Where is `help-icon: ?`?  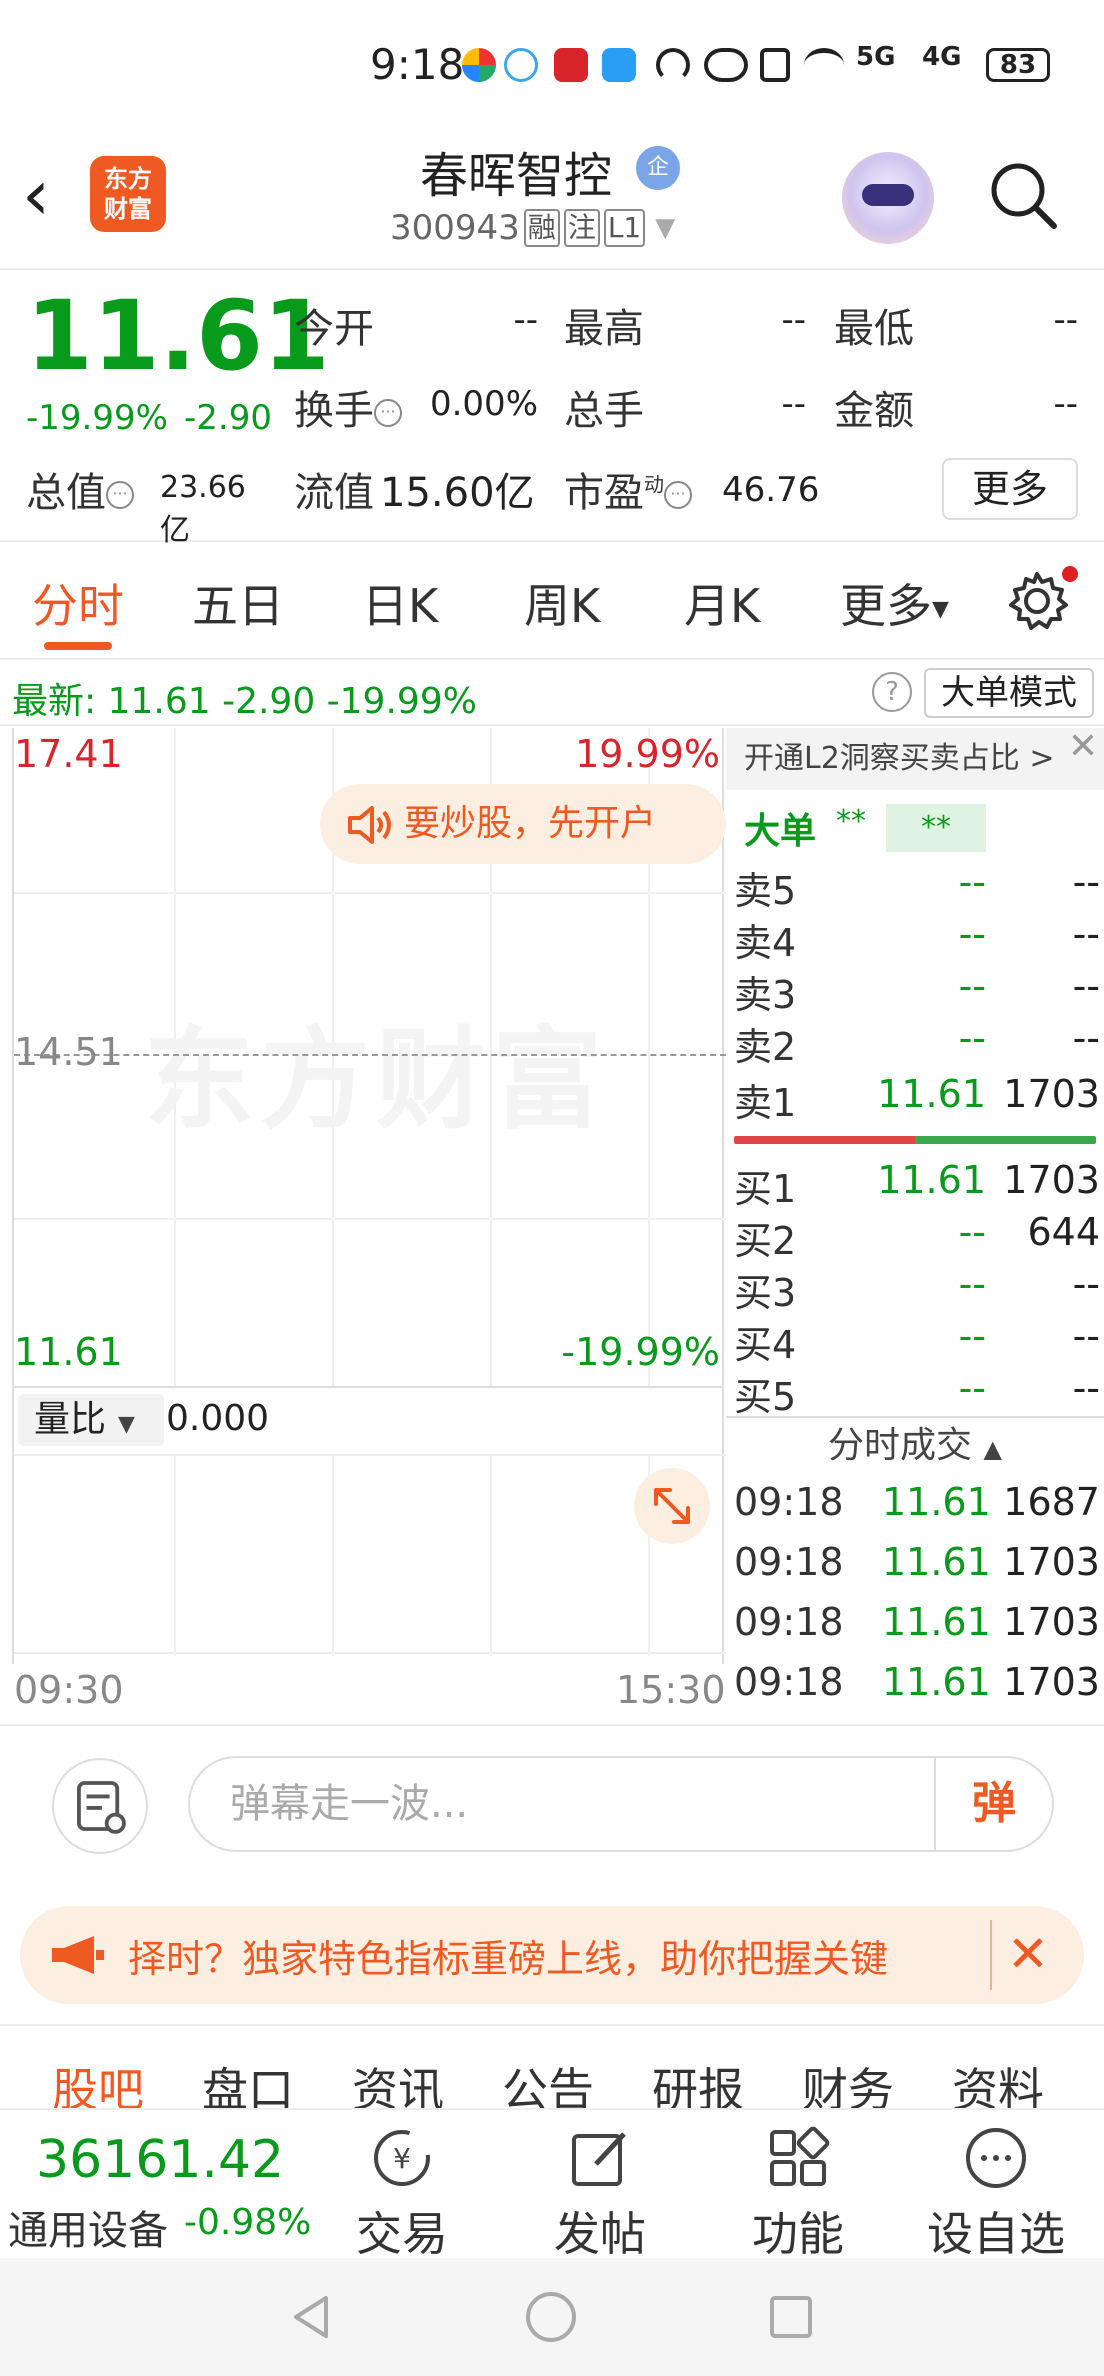
help-icon: ? is located at coordinates (892, 692).